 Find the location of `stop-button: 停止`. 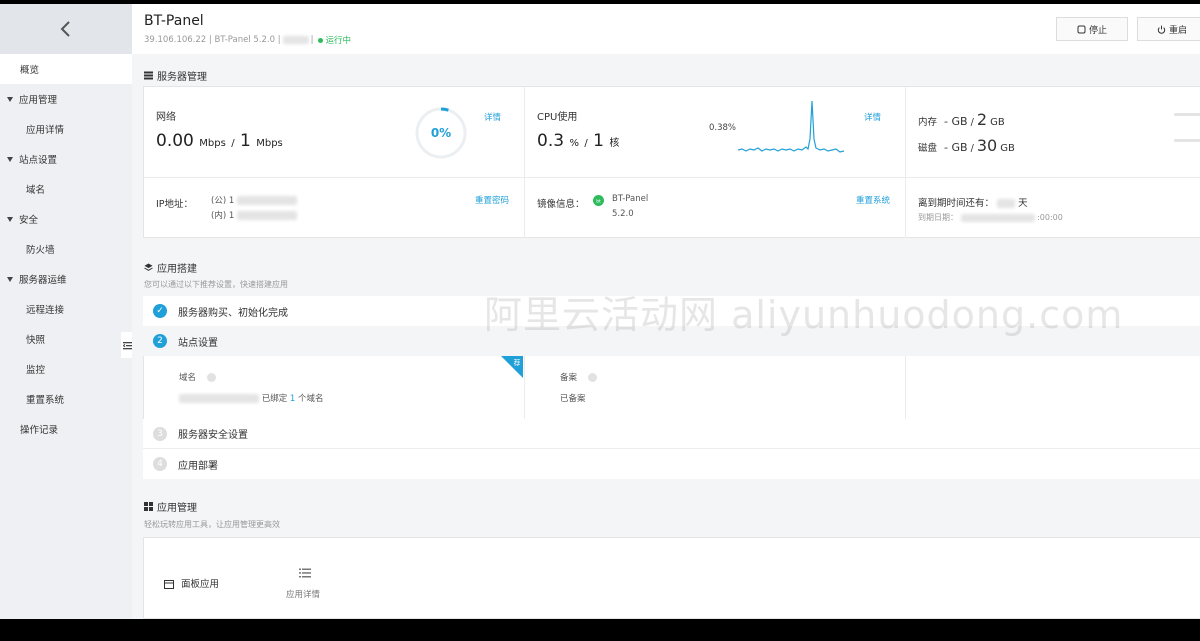

stop-button: 停止 is located at coordinates (1092, 29).